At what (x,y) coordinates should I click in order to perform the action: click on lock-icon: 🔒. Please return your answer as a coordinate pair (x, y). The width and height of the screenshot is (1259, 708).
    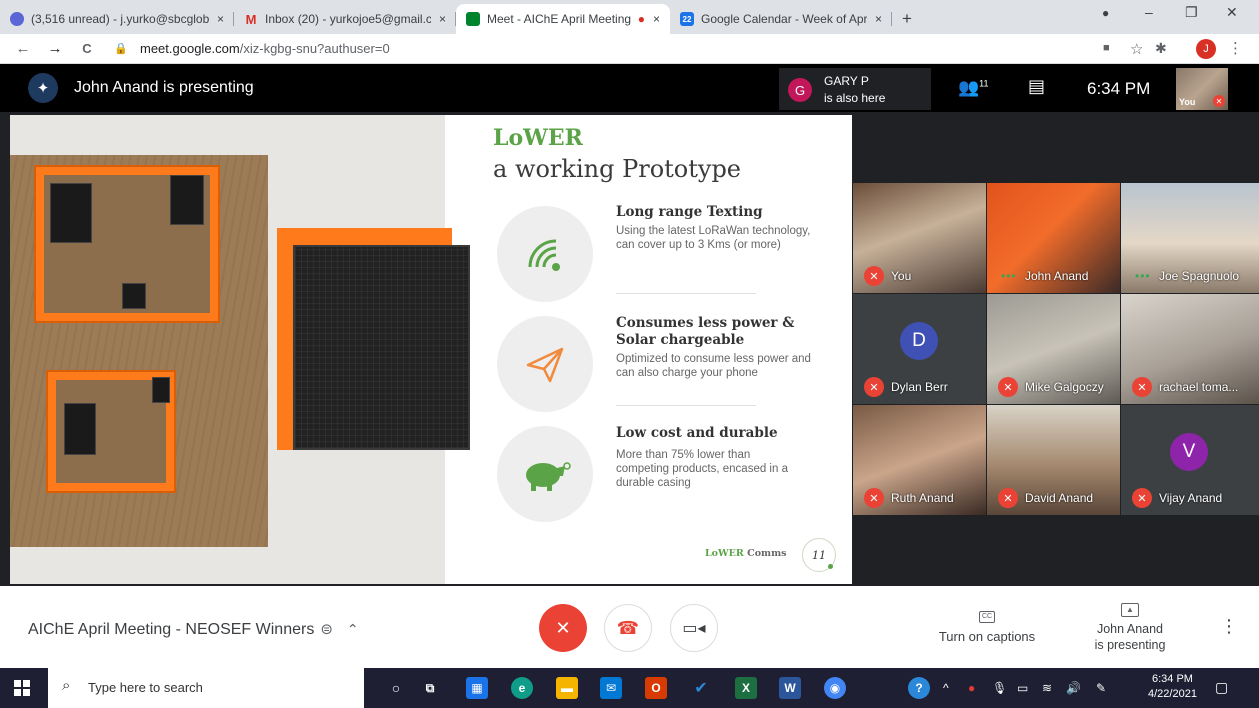
    Looking at the image, I should click on (121, 49).